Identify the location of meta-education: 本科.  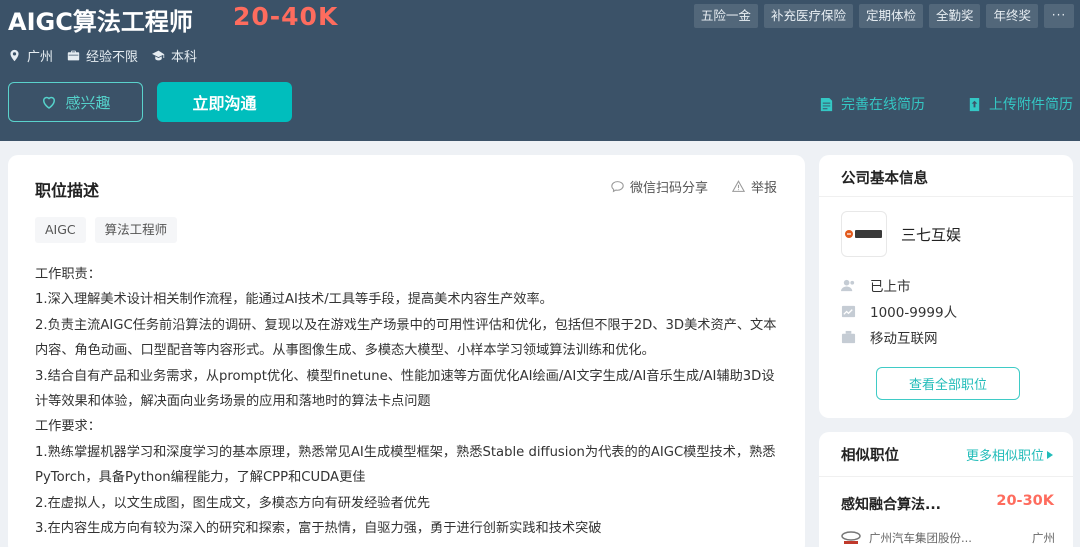
(174, 55).